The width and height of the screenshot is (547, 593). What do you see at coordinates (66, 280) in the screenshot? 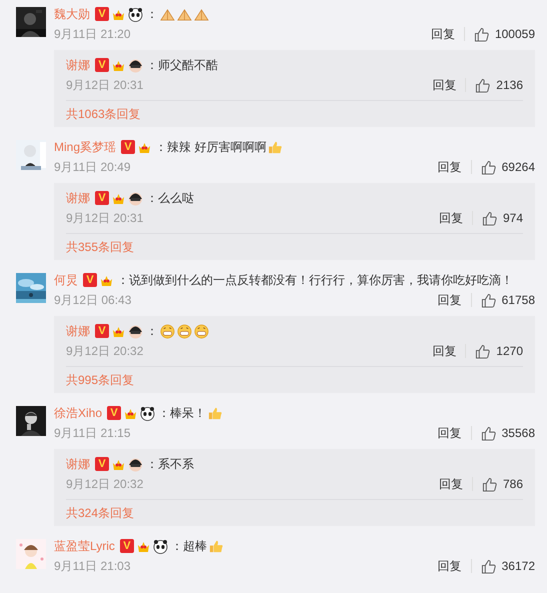
I see `user-name: 何炅` at bounding box center [66, 280].